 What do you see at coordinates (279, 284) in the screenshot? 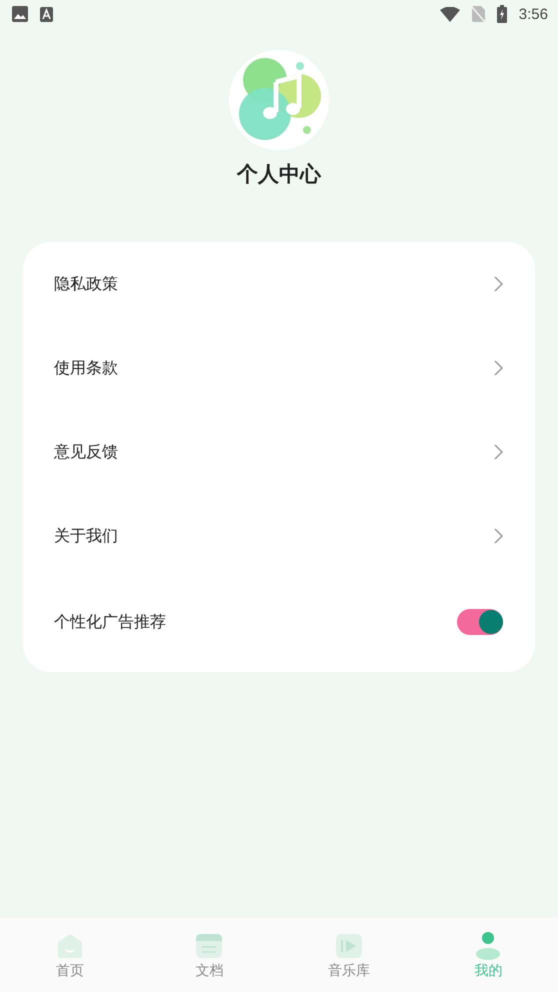
I see `menu-item: 隐私政策` at bounding box center [279, 284].